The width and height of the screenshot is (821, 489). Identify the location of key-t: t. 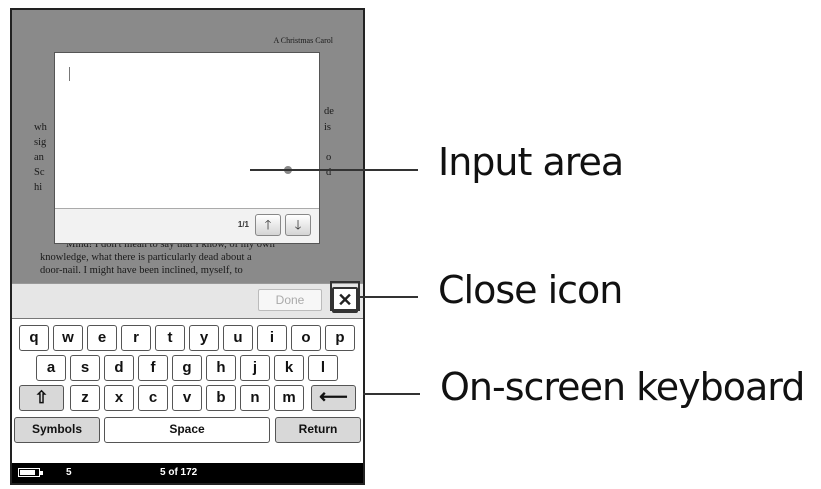
(170, 338).